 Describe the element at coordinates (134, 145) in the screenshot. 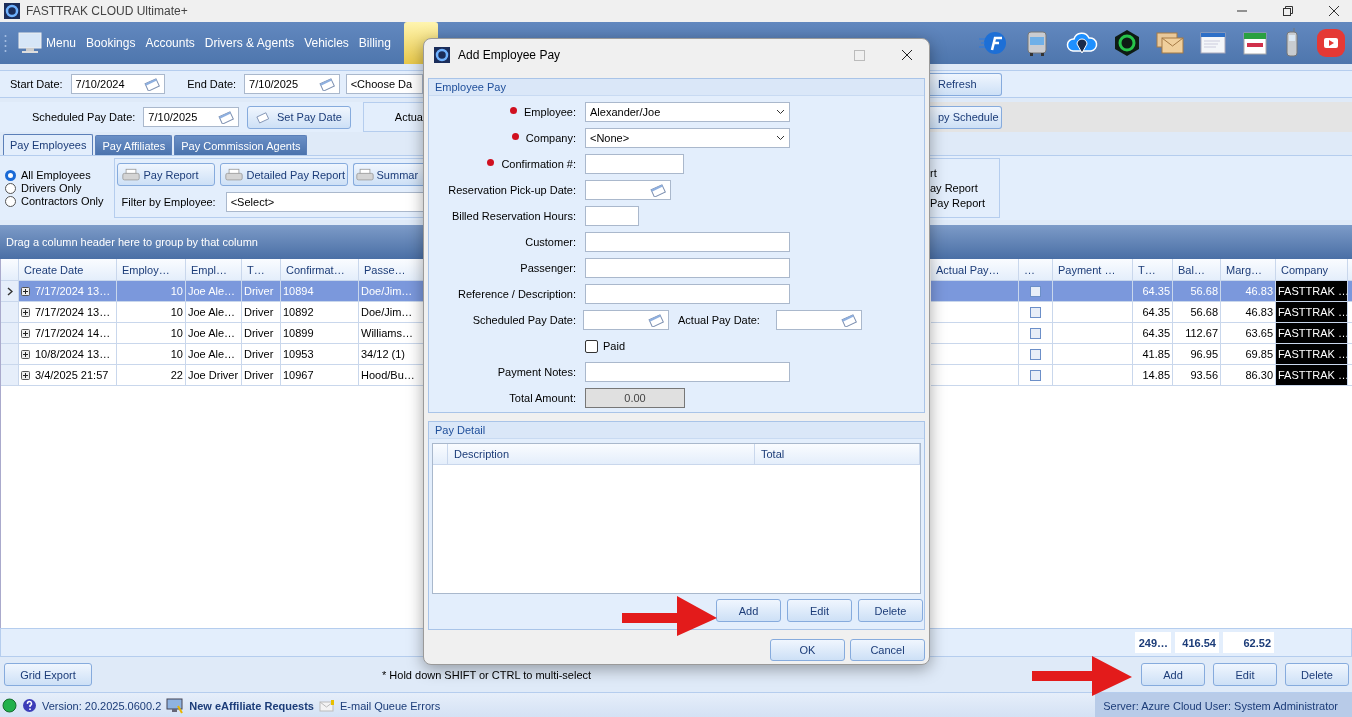

I see `tab: Pay Affiliates` at that location.